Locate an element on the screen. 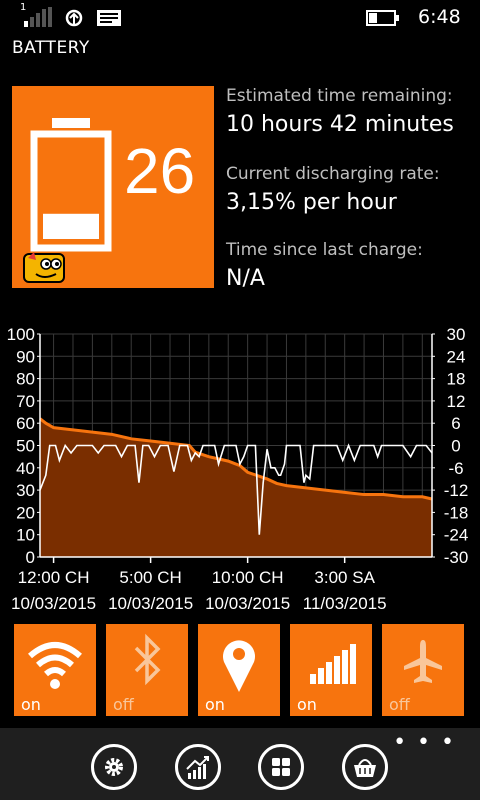 Image resolution: width=480 pixels, height=800 pixels. right-tick-label: 24 is located at coordinates (456, 356).